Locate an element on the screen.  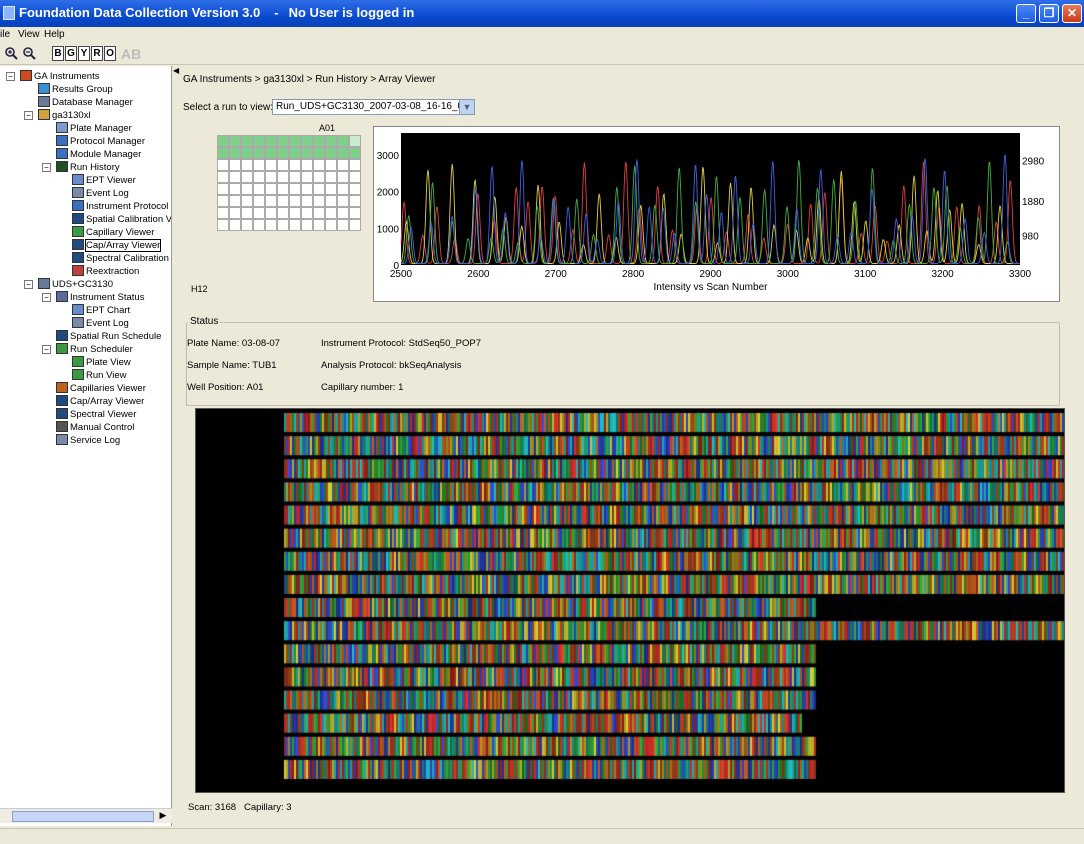
scrollbar-thumb is located at coordinates (83, 816).